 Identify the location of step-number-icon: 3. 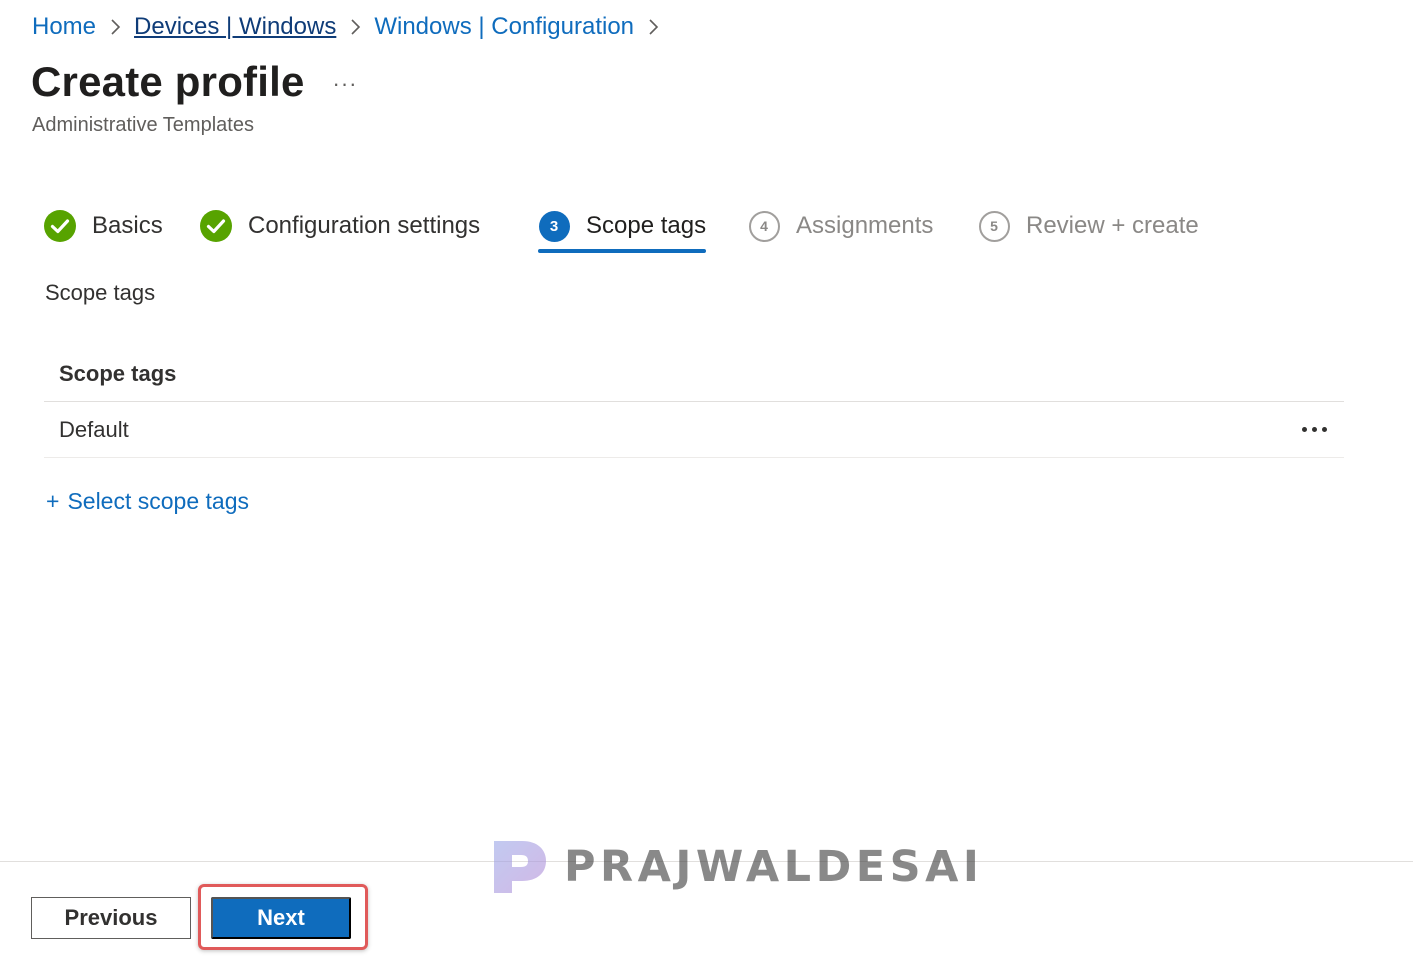
(554, 226).